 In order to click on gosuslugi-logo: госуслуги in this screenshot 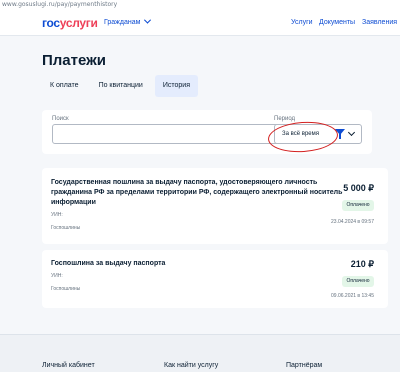, I will do `click(70, 23)`.